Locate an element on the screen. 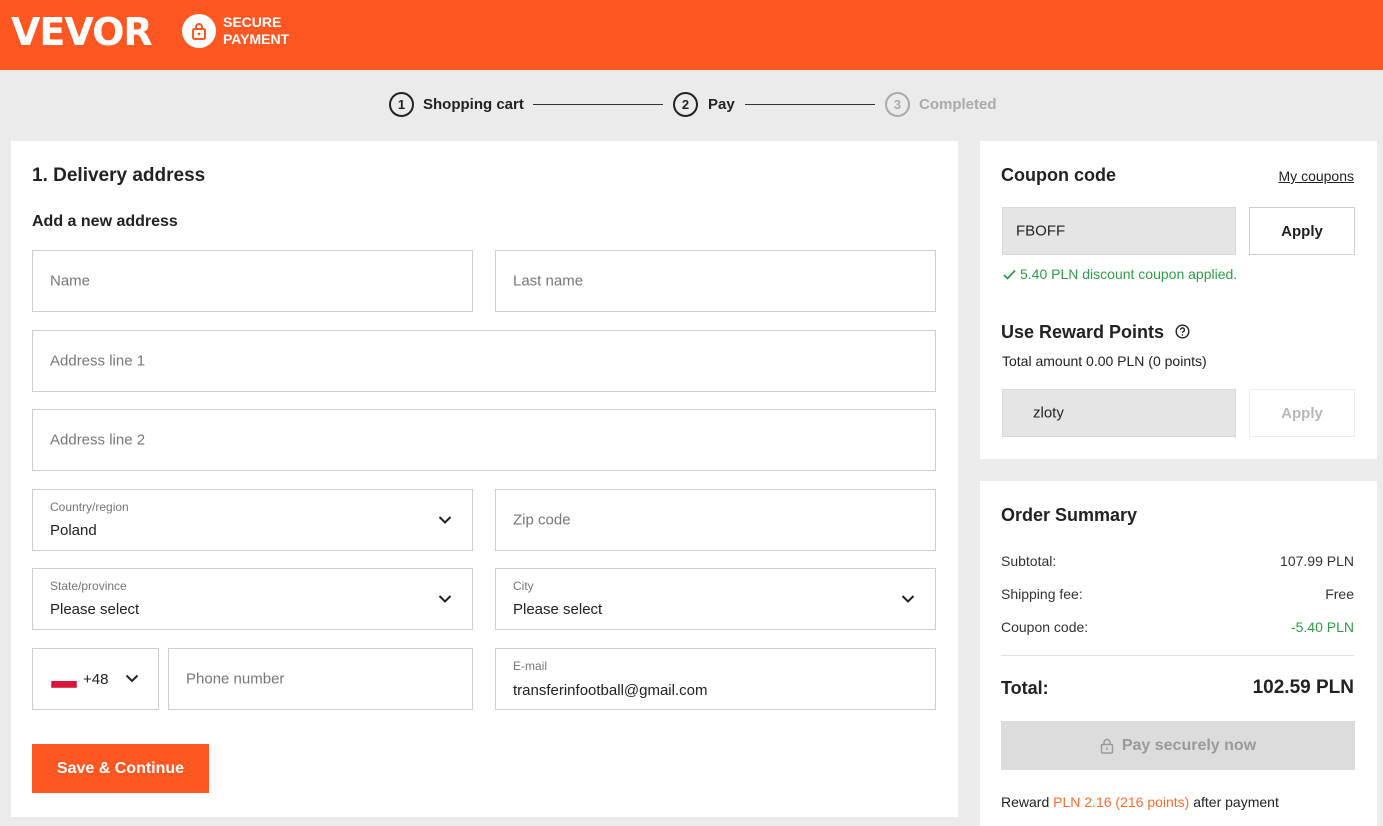  subtotal-row: Subtotal: 107.99 PLN is located at coordinates (1177, 561).